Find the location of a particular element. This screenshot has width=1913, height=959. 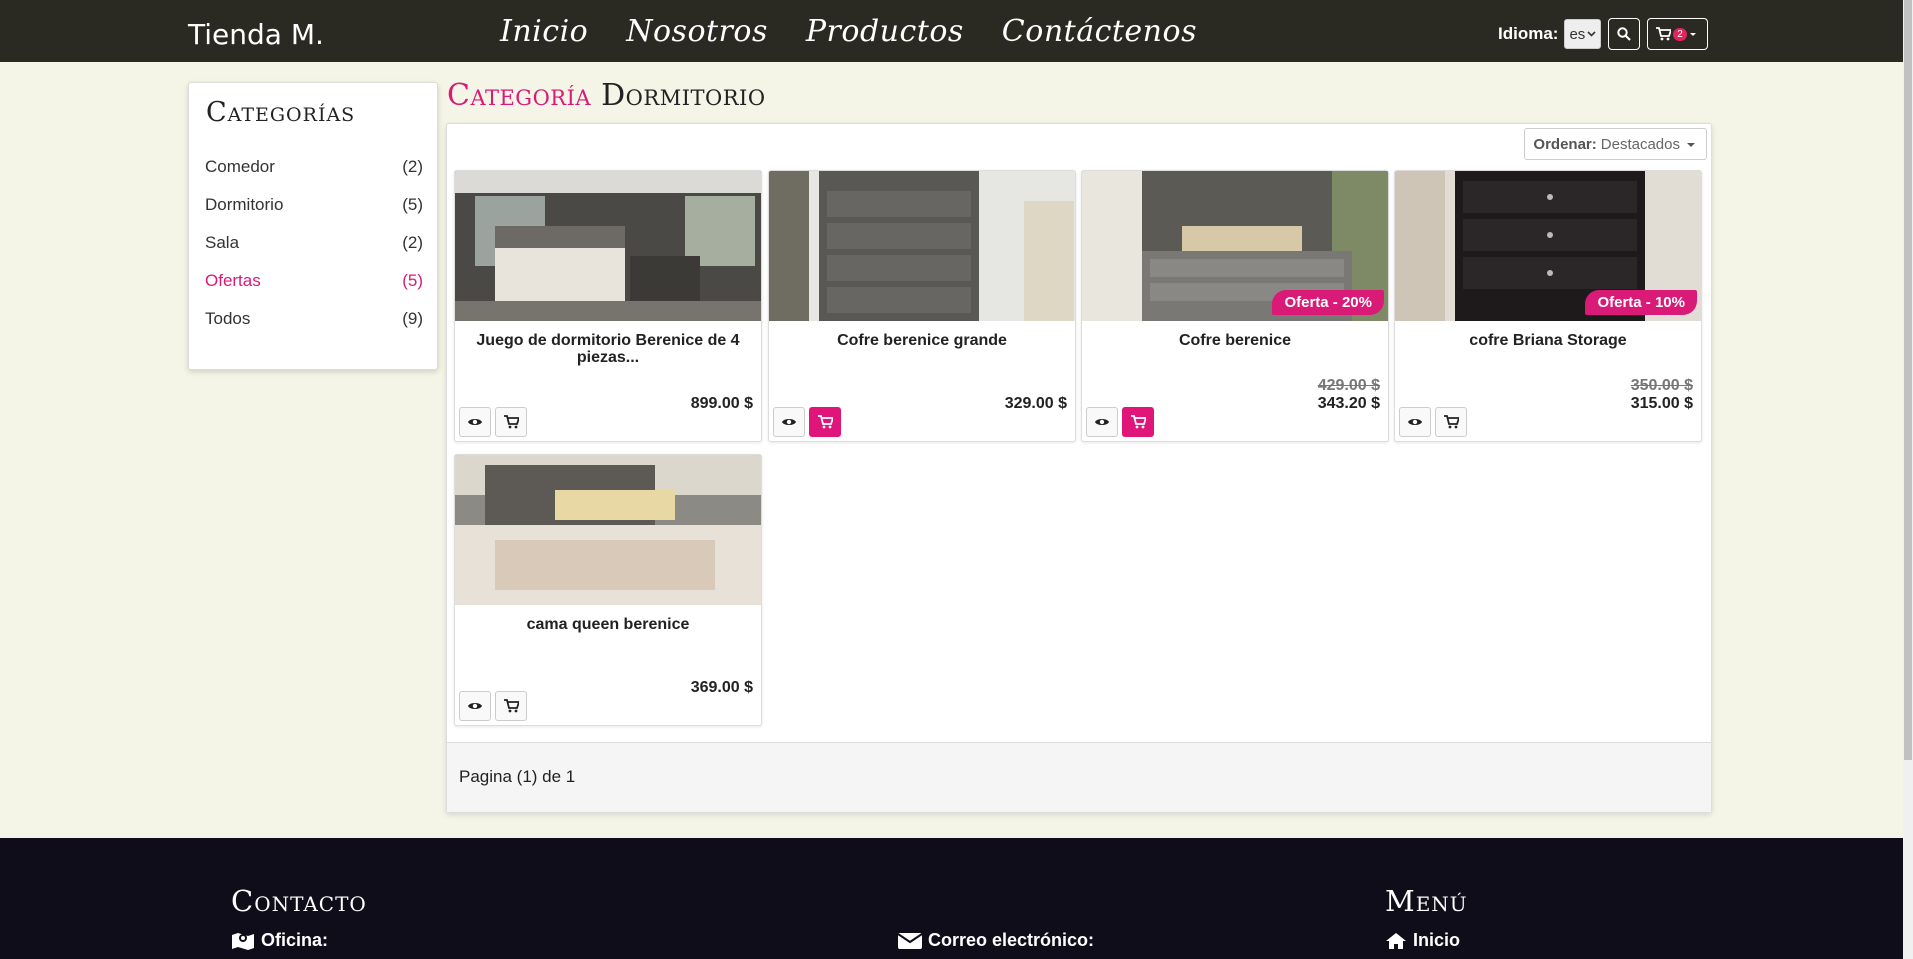

pagination-bar: Pagina (1) de 1 is located at coordinates (1079, 777).